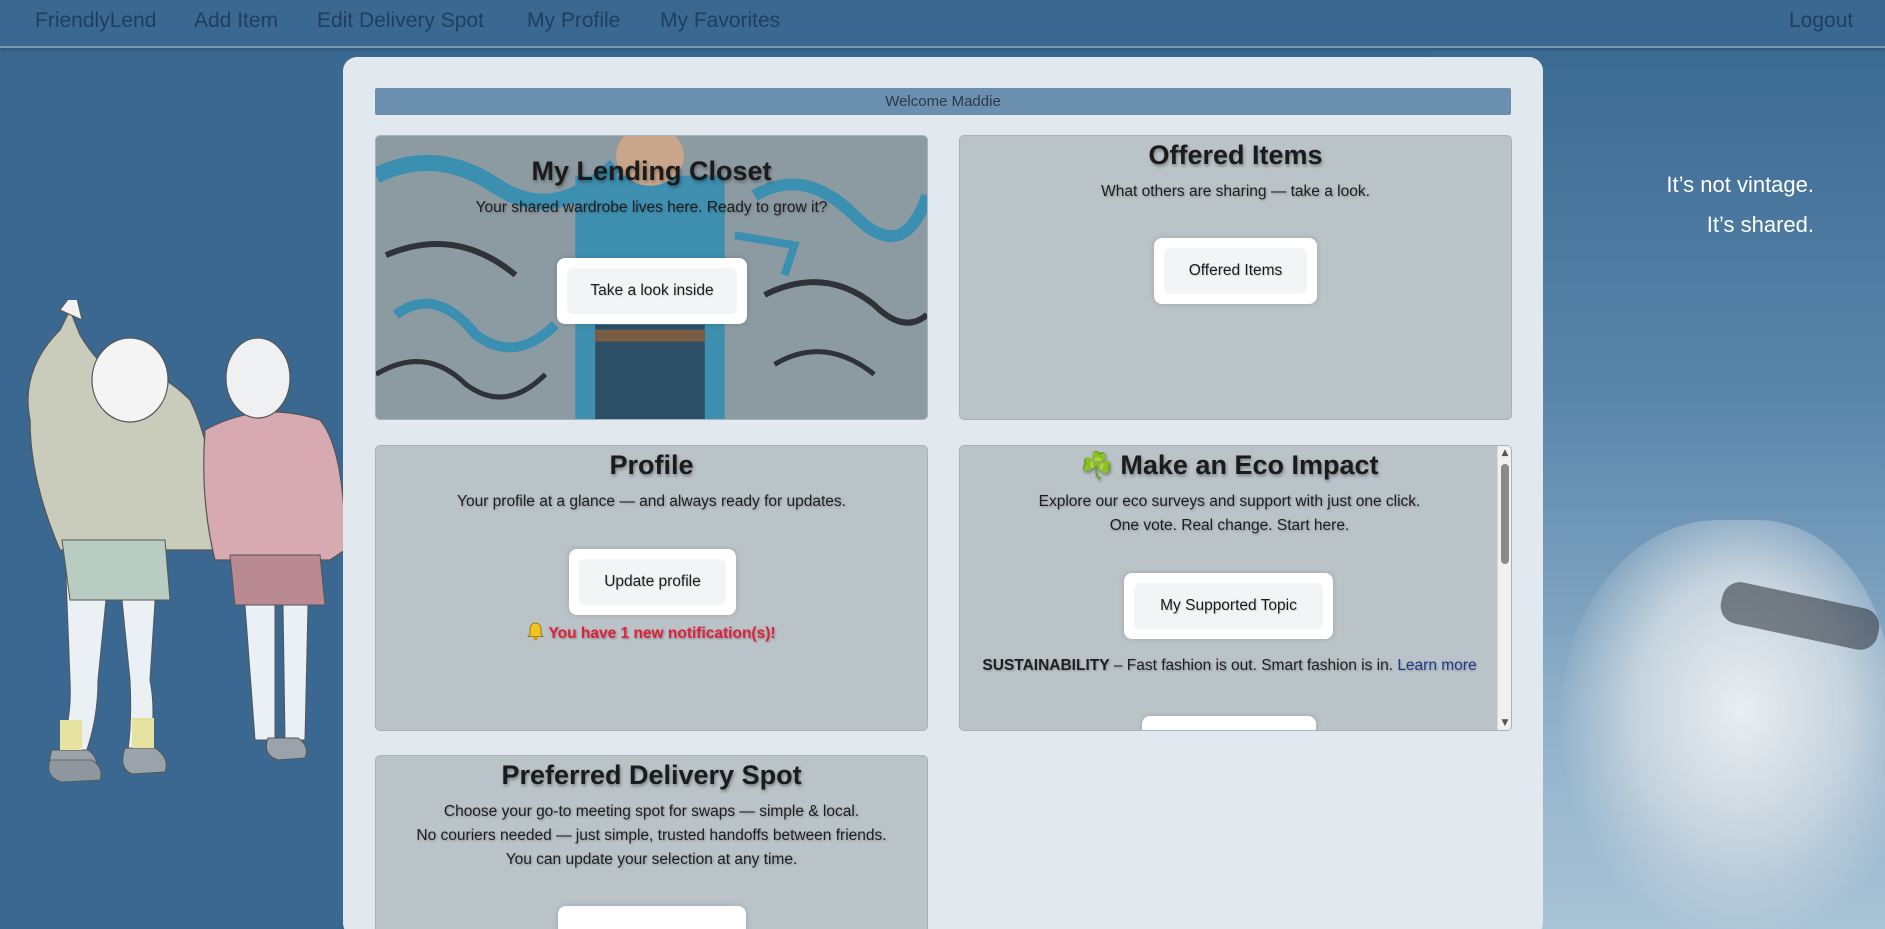 Image resolution: width=1885 pixels, height=929 pixels. I want to click on bell-icon, so click(536, 631).